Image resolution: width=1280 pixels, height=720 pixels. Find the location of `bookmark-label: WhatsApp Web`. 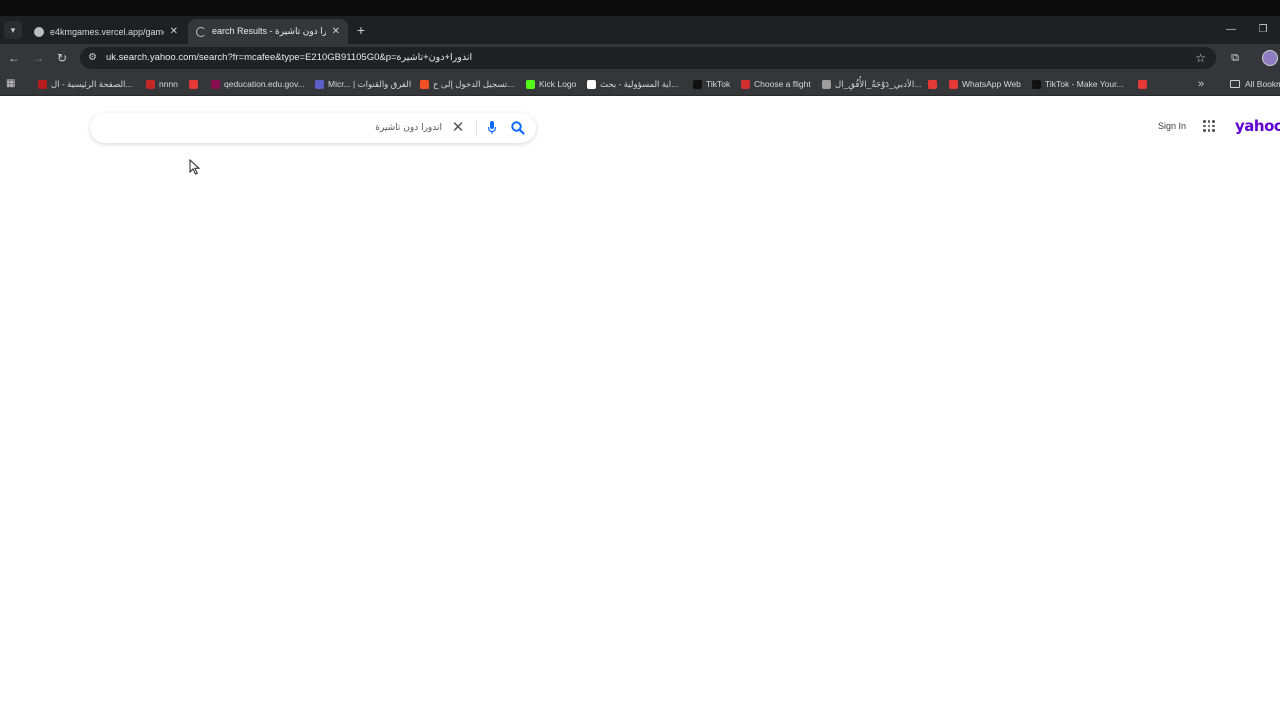

bookmark-label: WhatsApp Web is located at coordinates (991, 84).